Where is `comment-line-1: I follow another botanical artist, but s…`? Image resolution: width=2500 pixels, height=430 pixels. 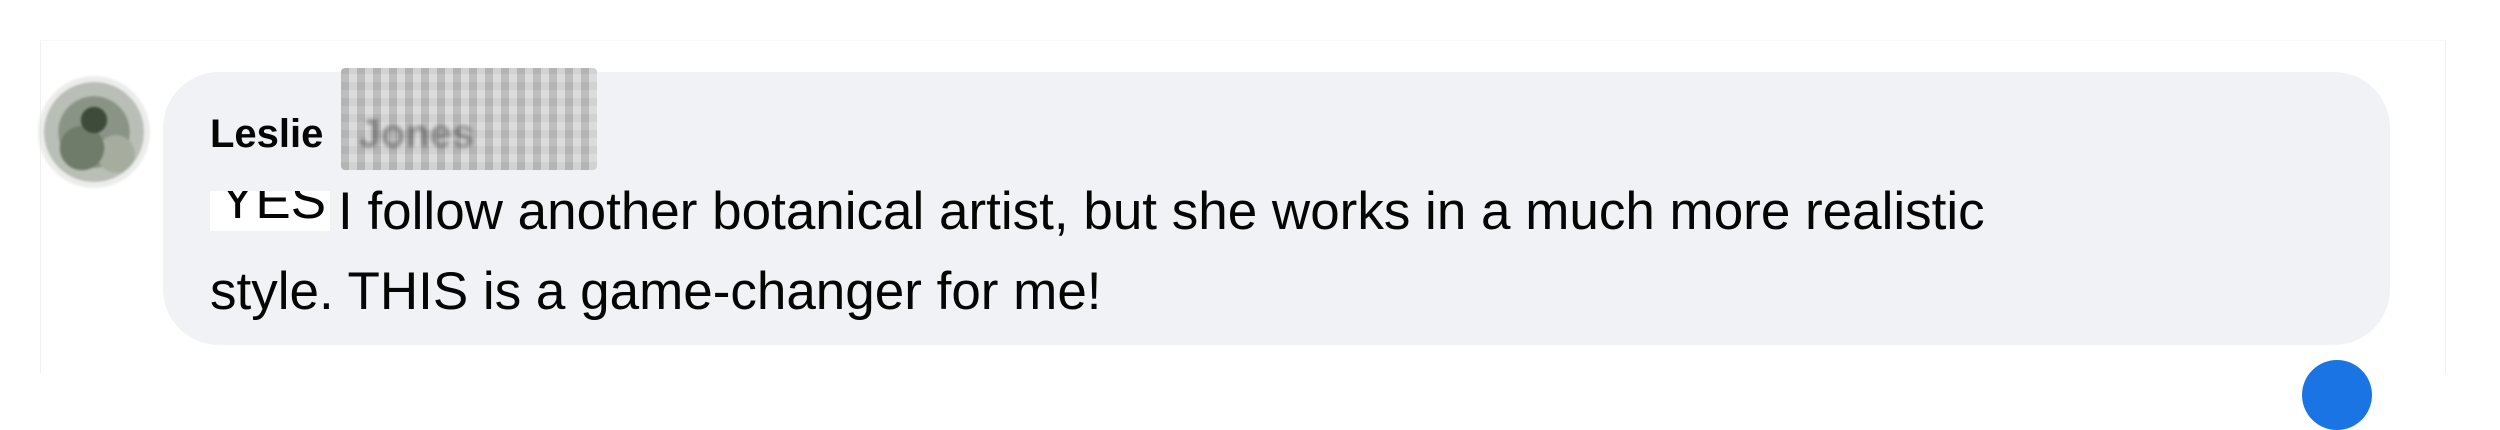 comment-line-1: I follow another botanical artist, but s… is located at coordinates (1161, 211).